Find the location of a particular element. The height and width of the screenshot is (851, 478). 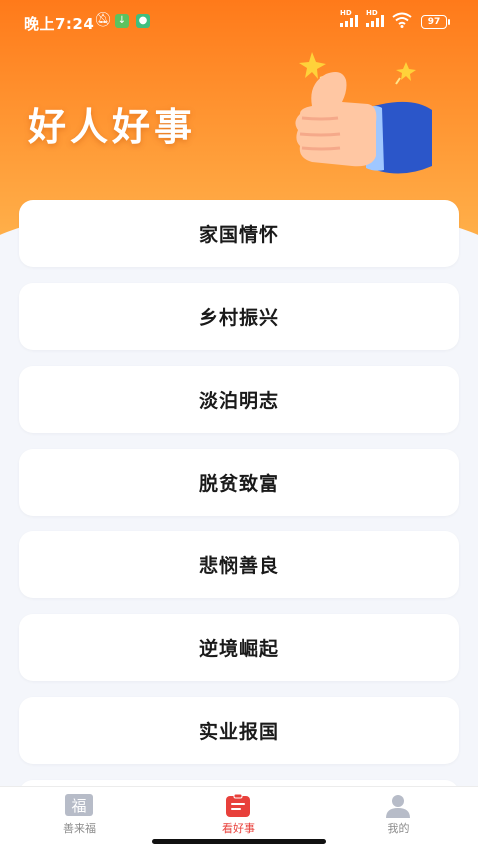

wifi-icon is located at coordinates (402, 20).